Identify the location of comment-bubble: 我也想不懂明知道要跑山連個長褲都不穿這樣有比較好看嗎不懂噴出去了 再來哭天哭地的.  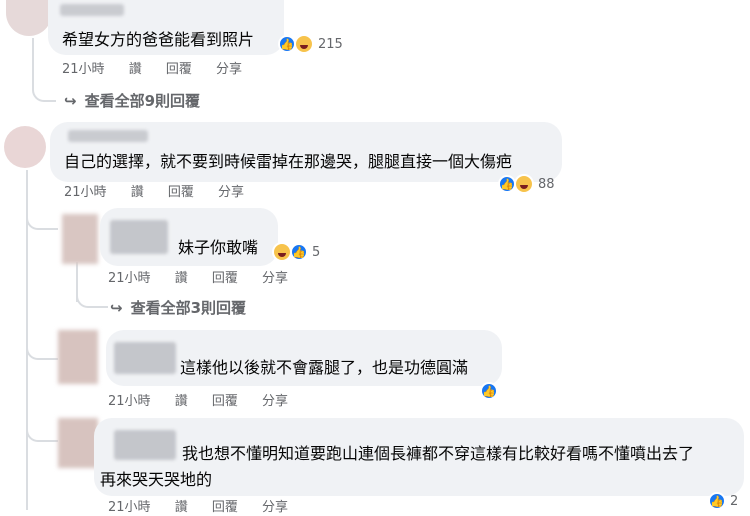
(419, 457).